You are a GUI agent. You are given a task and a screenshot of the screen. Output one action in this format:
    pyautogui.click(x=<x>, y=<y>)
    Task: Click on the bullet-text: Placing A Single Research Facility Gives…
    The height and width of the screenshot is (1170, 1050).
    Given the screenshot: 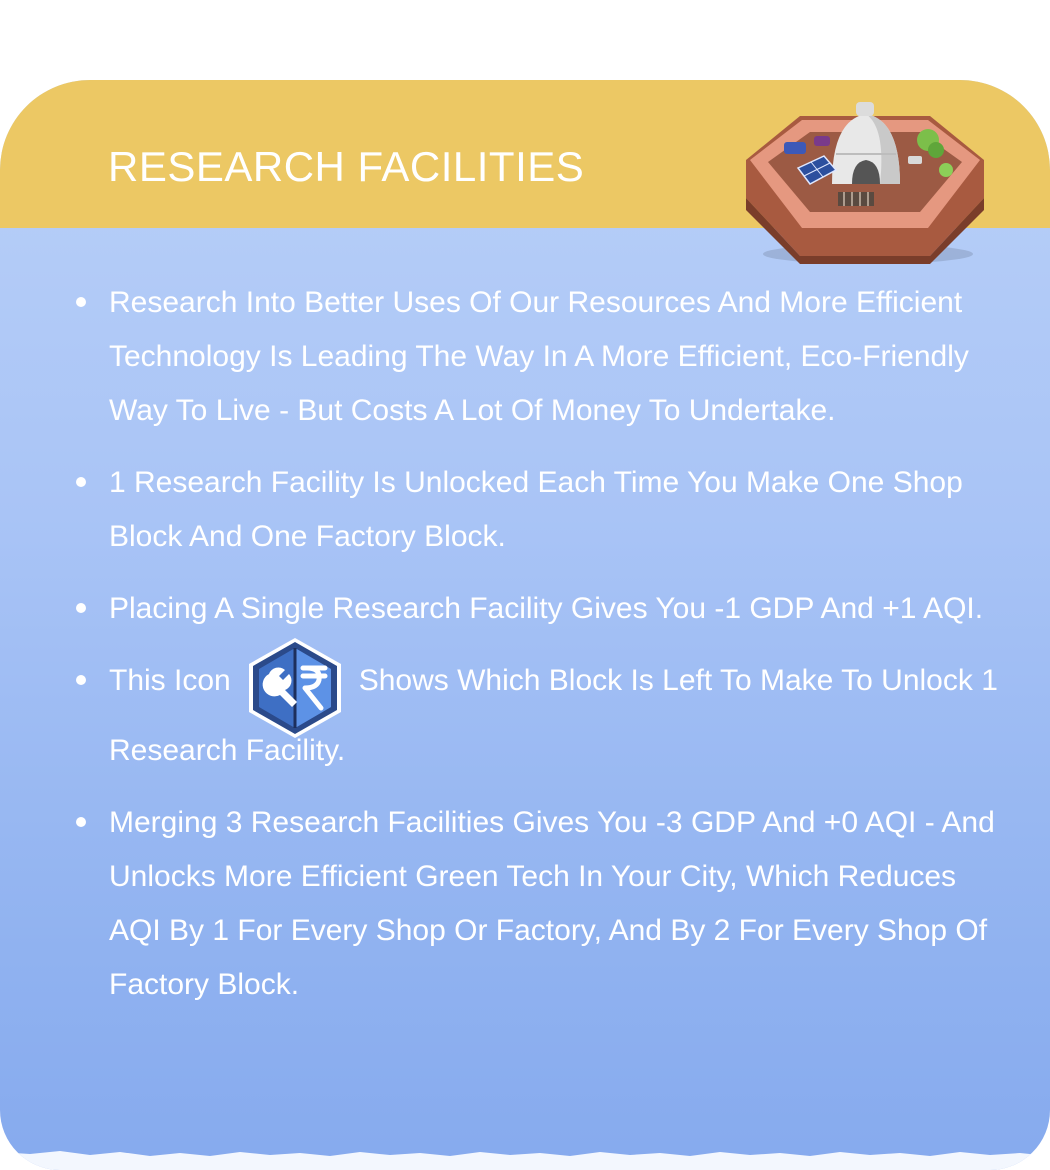 What is the action you would take?
    pyautogui.click(x=546, y=608)
    